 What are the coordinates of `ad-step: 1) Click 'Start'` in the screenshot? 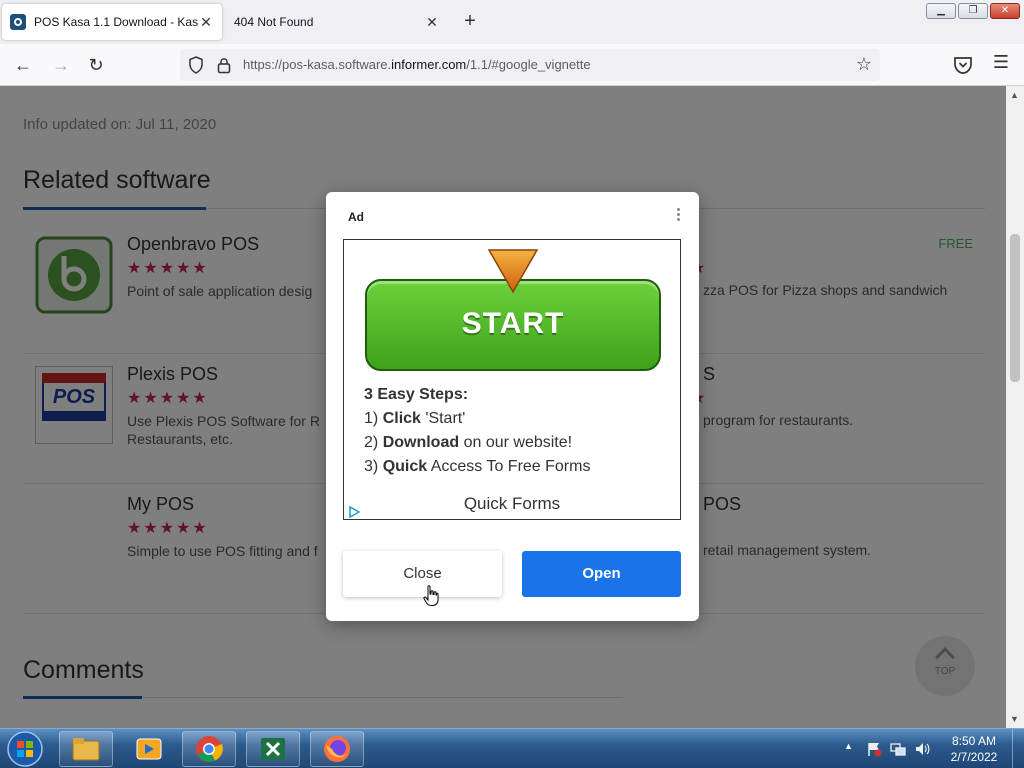 It's located at (415, 418).